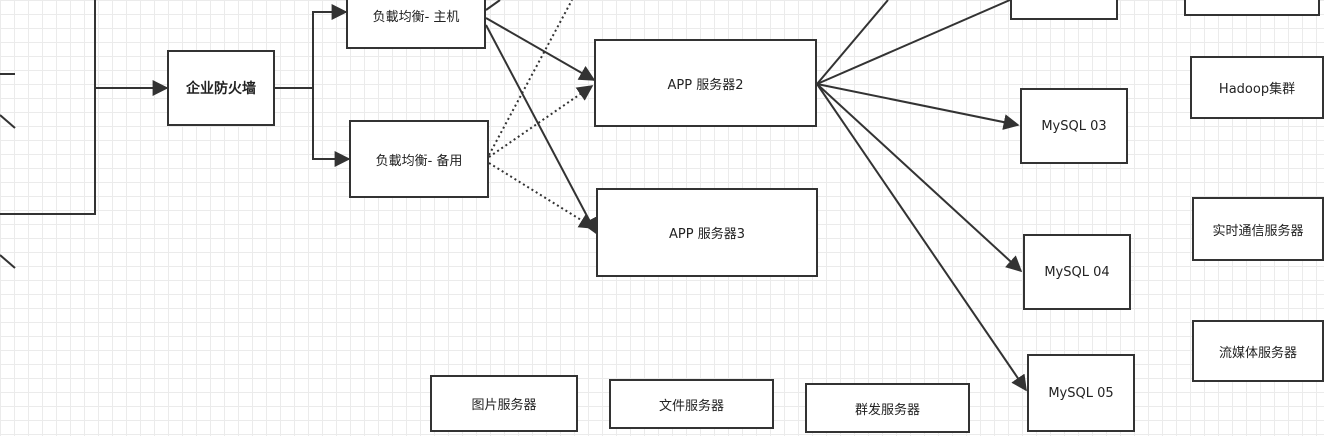 The width and height of the screenshot is (1324, 436). I want to click on lb-backup-node: 负載均衡- 备用, so click(419, 159).